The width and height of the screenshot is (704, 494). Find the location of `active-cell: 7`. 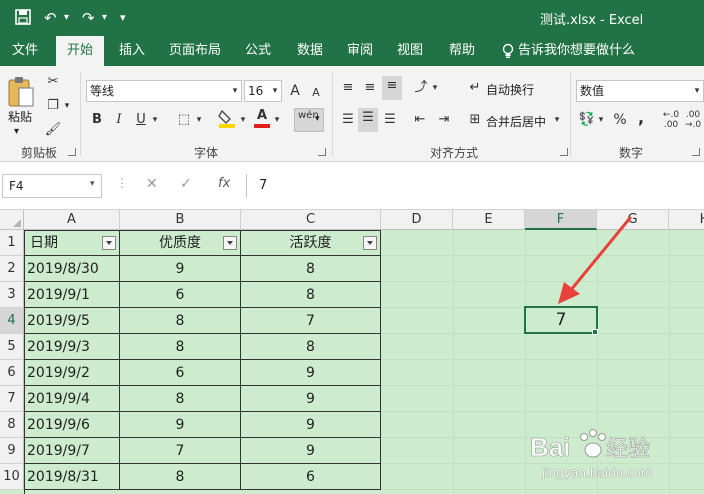

active-cell: 7 is located at coordinates (561, 320).